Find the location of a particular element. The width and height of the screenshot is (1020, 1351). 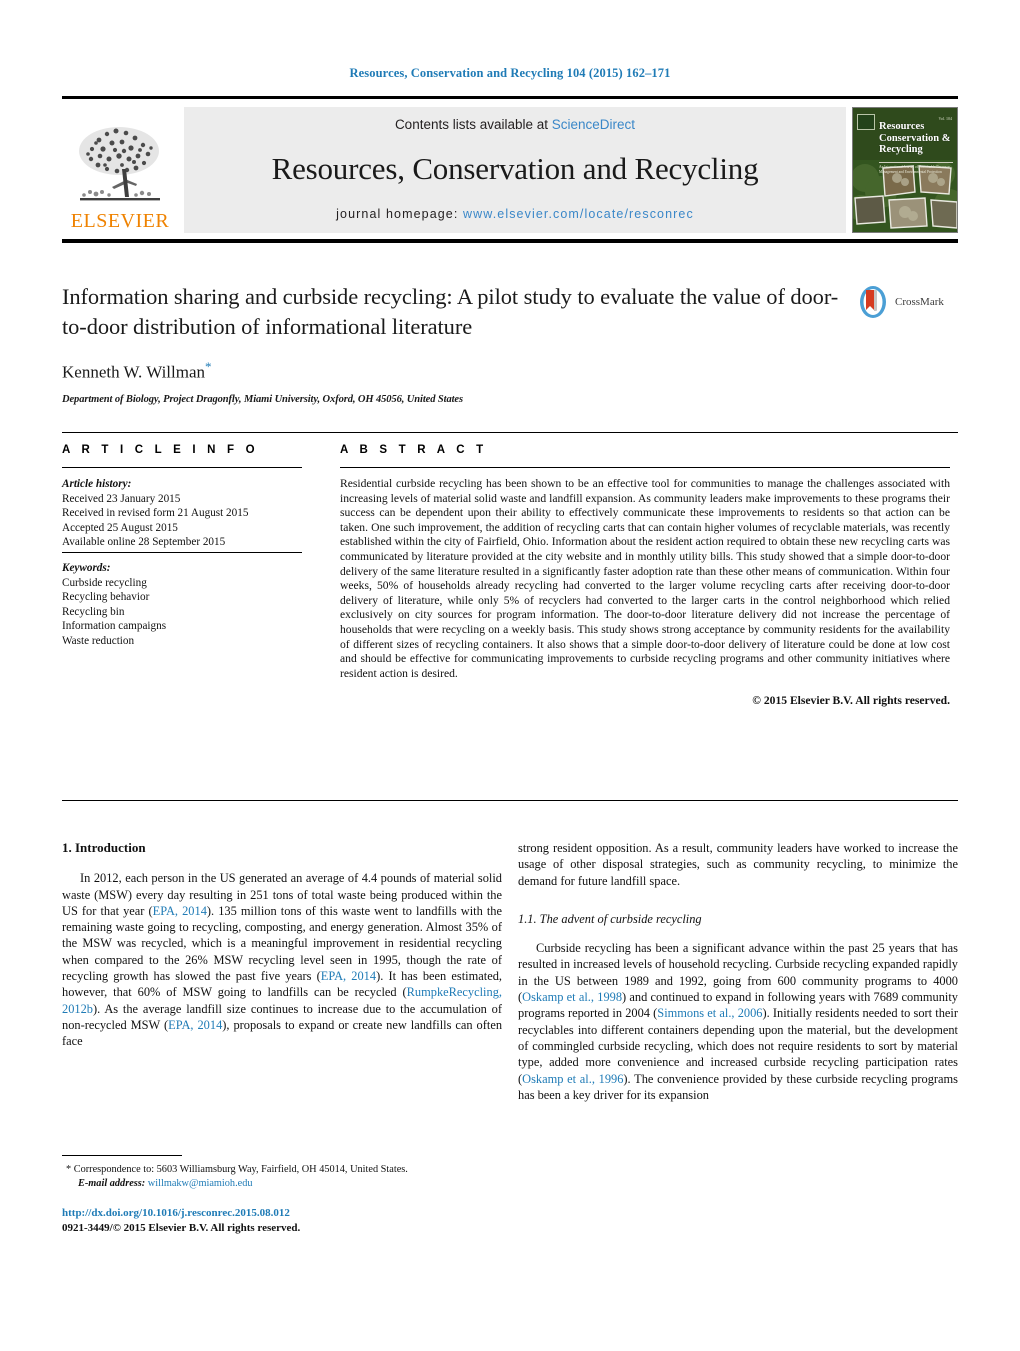

cover-publisher-badge is located at coordinates (866, 122).